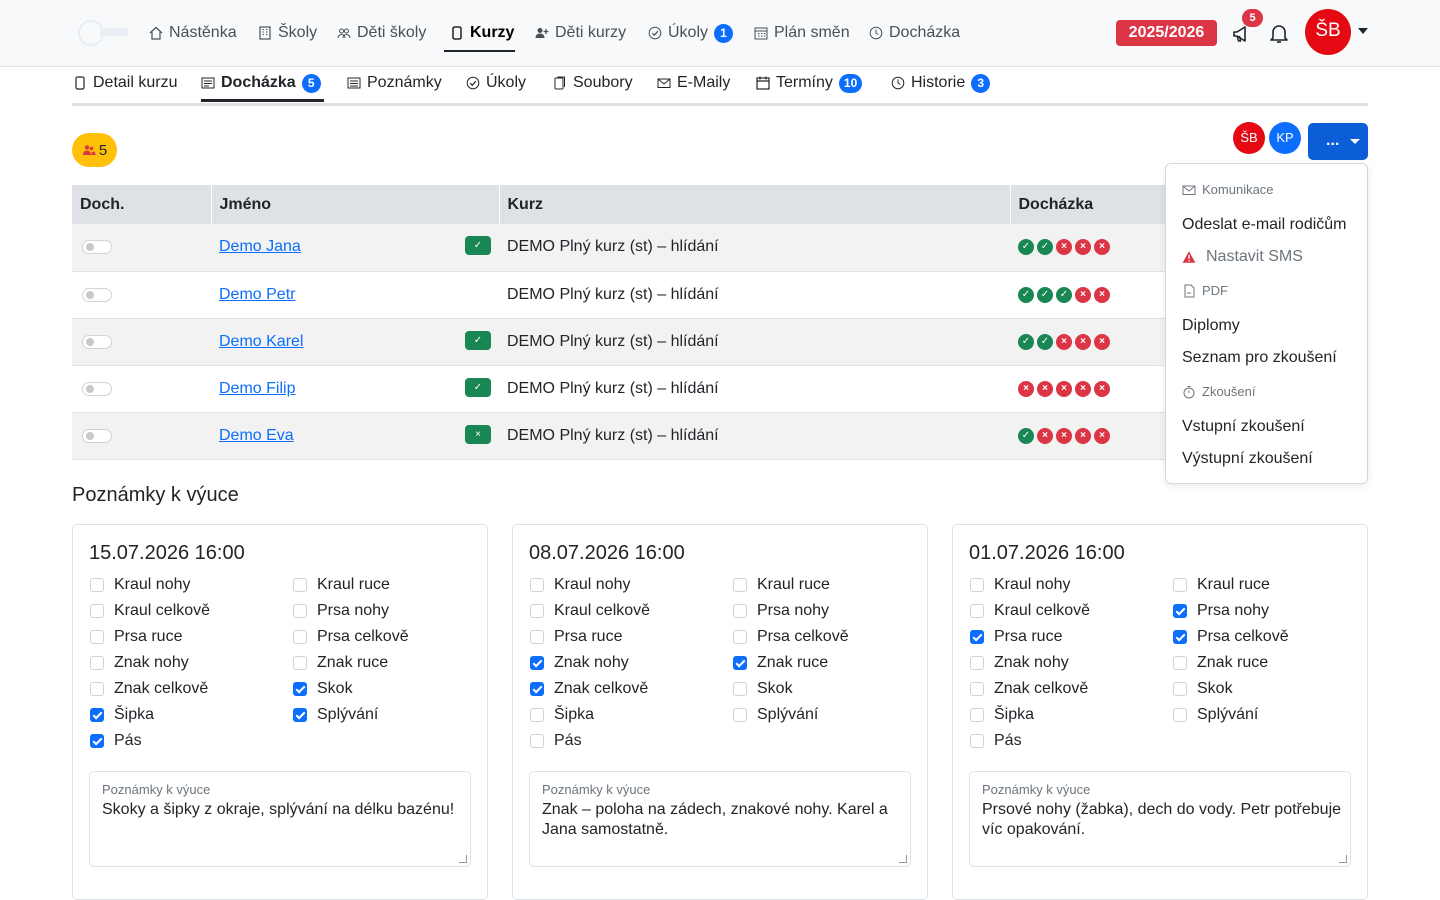 The height and width of the screenshot is (900, 1440). Describe the element at coordinates (261, 341) in the screenshot. I see `student-name-link: Demo Karel` at that location.